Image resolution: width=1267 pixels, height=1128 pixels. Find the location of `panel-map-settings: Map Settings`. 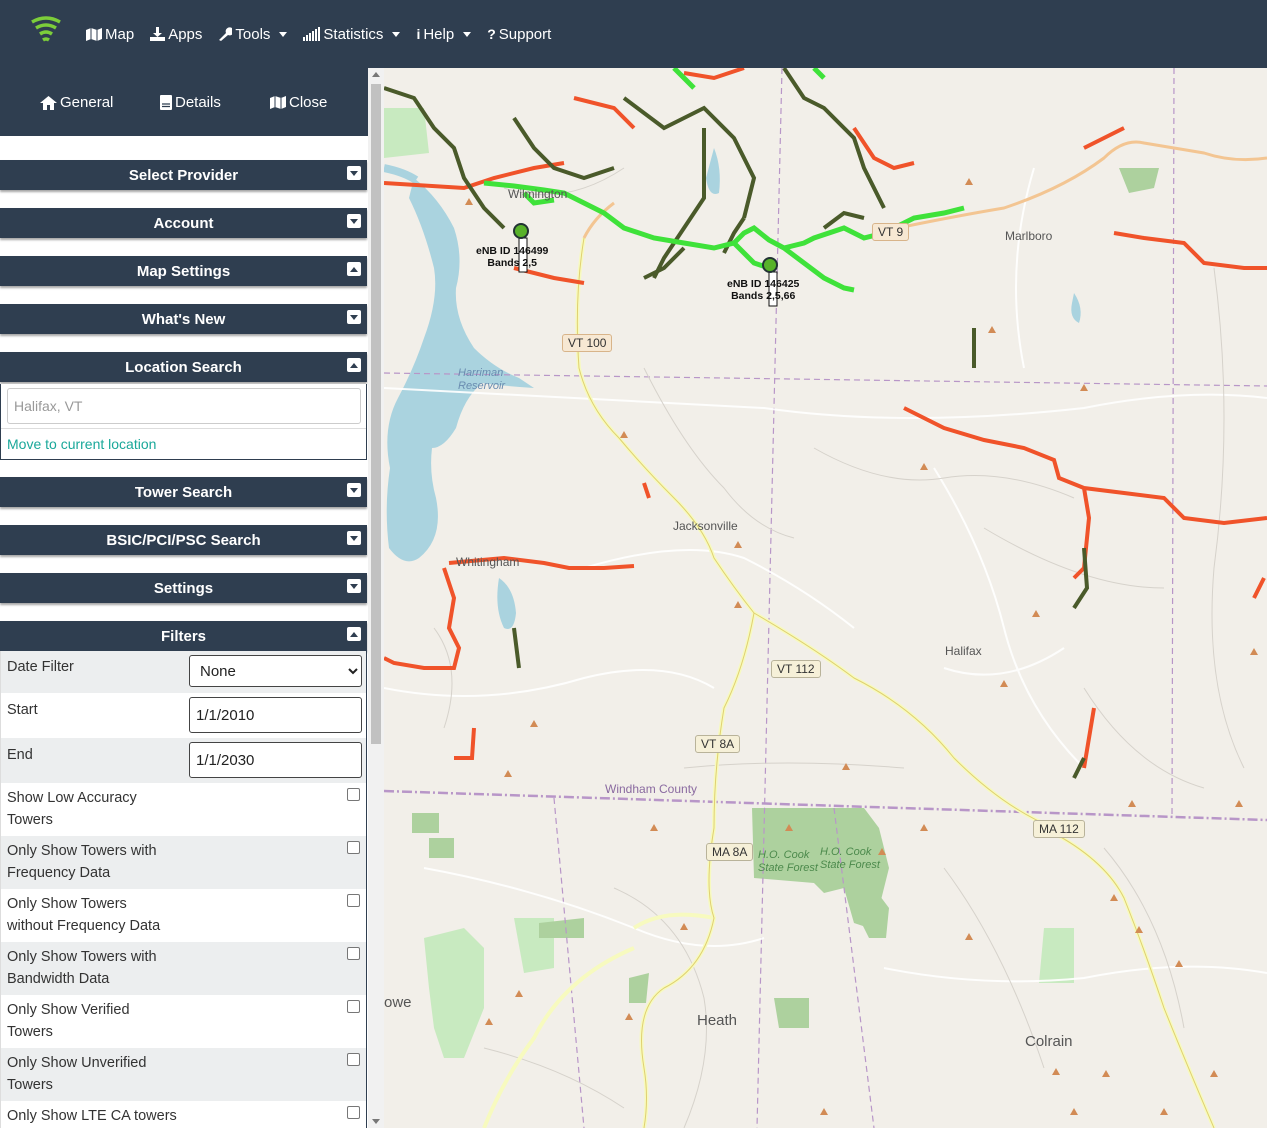

panel-map-settings: Map Settings is located at coordinates (183, 271).